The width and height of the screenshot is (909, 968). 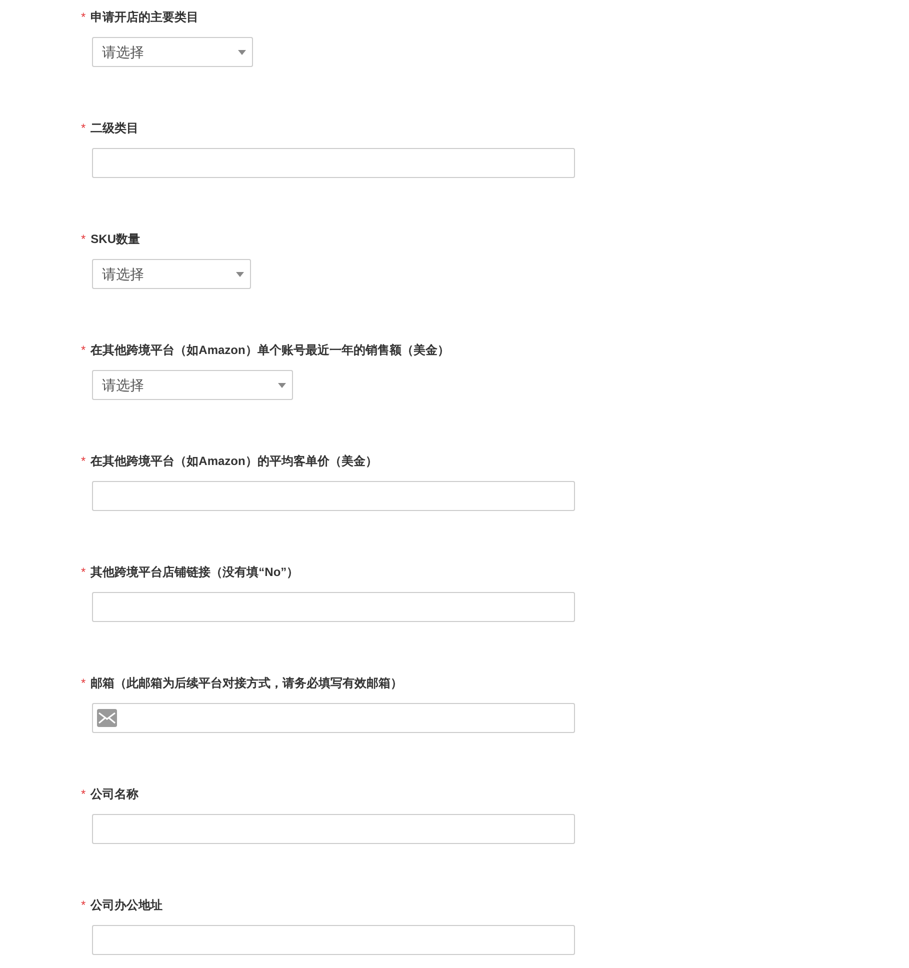 I want to click on field-label: 公司名称, so click(x=114, y=794).